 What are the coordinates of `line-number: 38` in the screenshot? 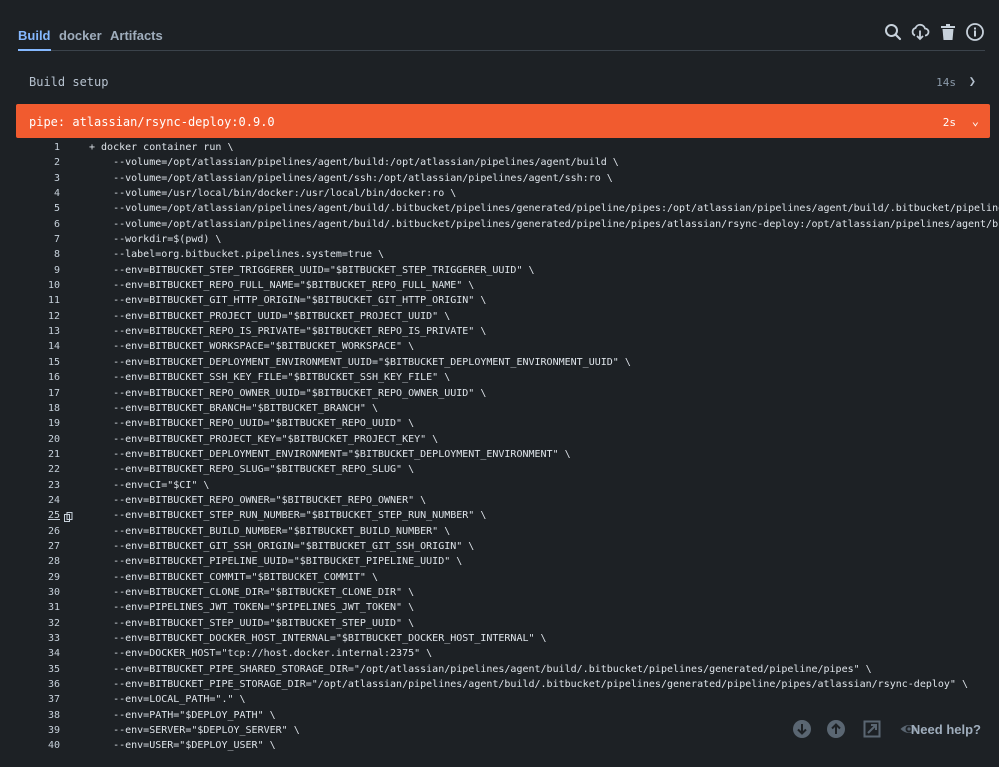 It's located at (38, 715).